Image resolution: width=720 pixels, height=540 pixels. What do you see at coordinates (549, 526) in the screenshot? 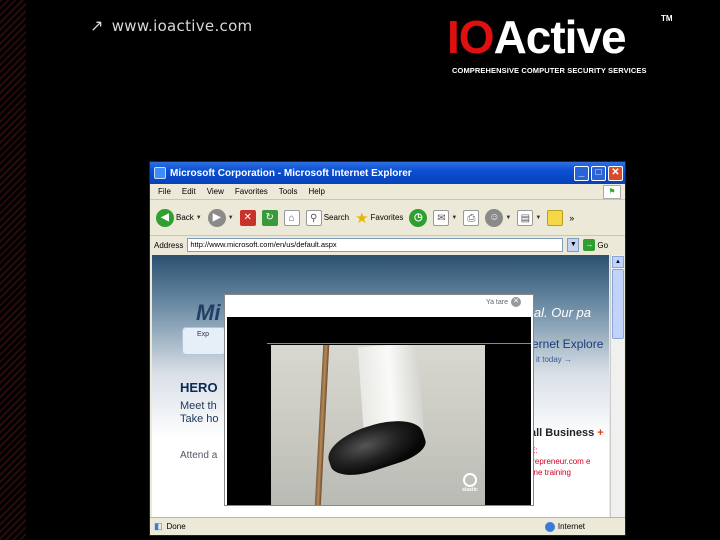
I see `globe-icon` at bounding box center [549, 526].